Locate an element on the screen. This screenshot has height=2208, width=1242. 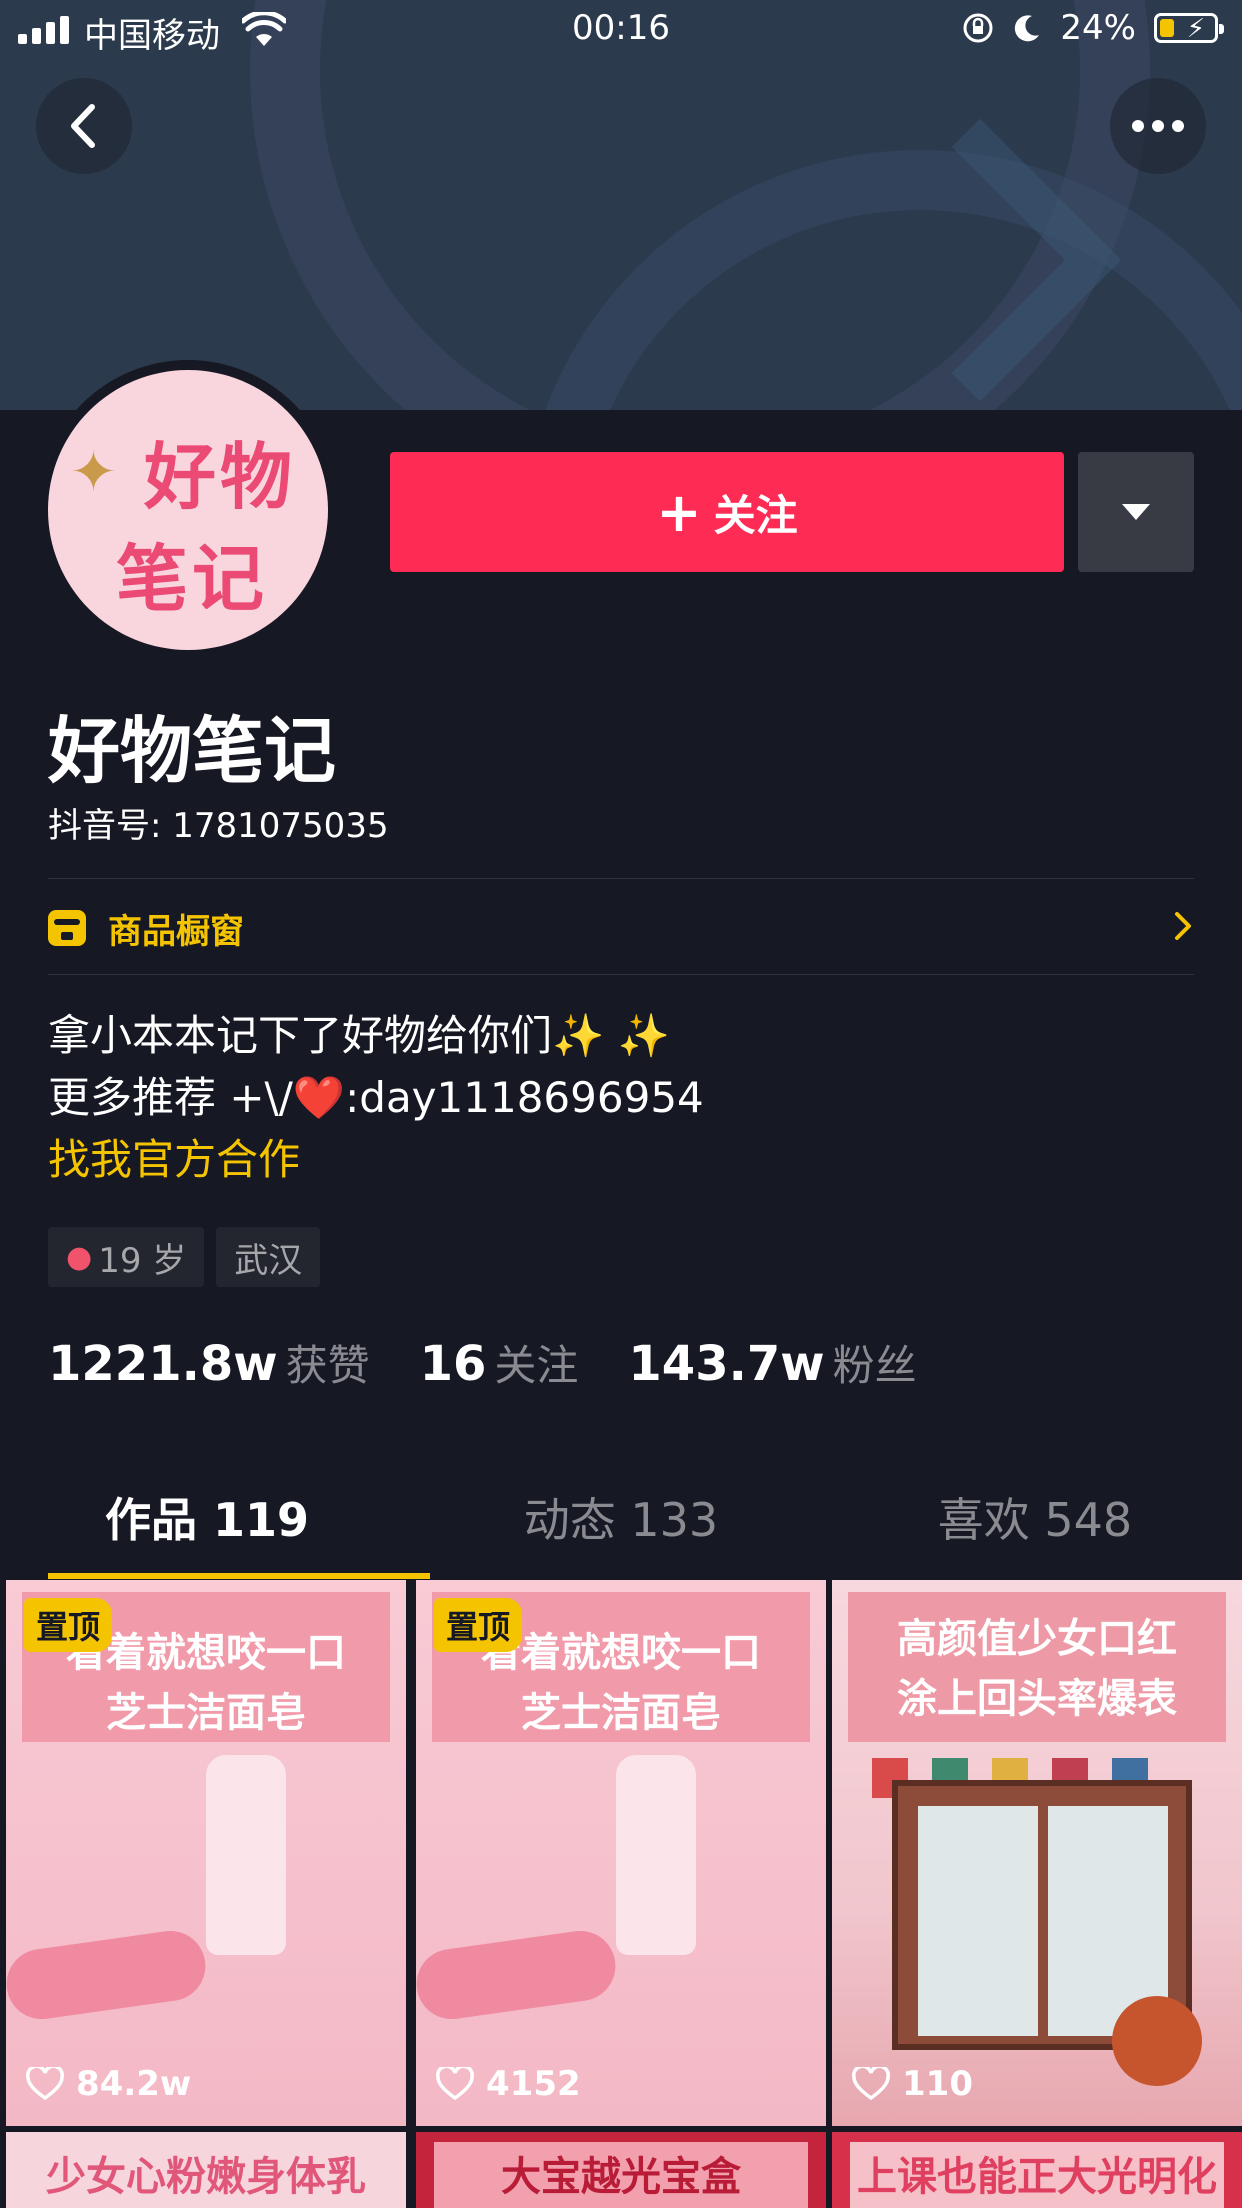
shop-icon is located at coordinates (67, 928).